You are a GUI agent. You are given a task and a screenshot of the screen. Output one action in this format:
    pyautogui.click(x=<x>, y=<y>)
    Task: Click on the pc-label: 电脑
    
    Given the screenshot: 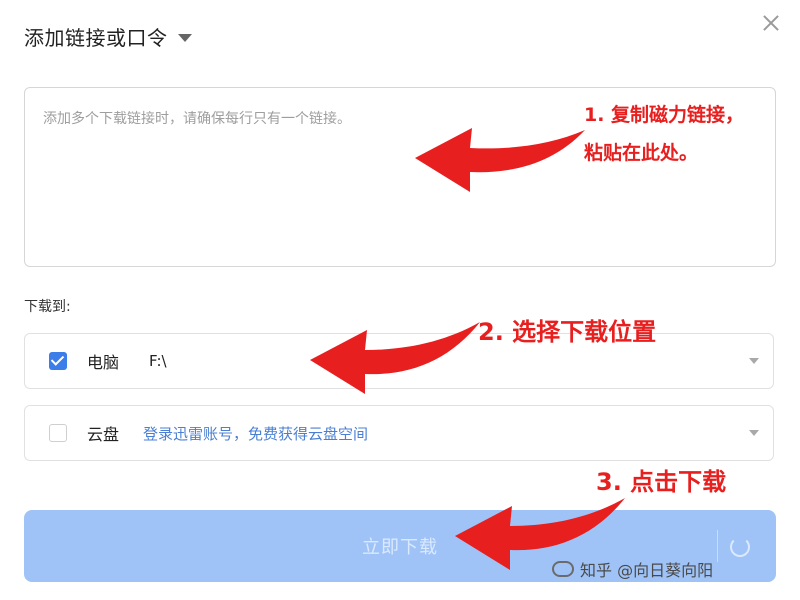 What is the action you would take?
    pyautogui.click(x=103, y=362)
    